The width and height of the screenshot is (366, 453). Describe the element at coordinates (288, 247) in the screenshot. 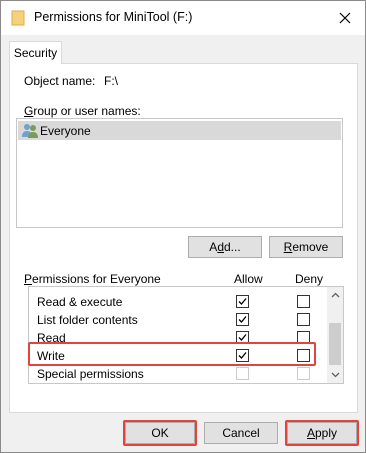

I see `remove-access-key: R` at that location.